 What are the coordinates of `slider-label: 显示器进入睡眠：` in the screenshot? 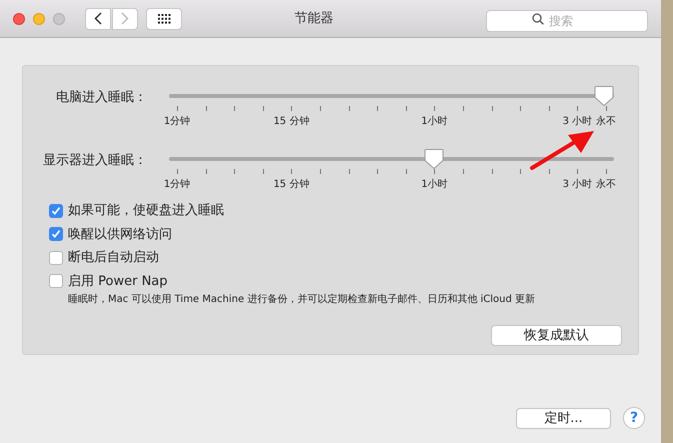 It's located at (94, 161).